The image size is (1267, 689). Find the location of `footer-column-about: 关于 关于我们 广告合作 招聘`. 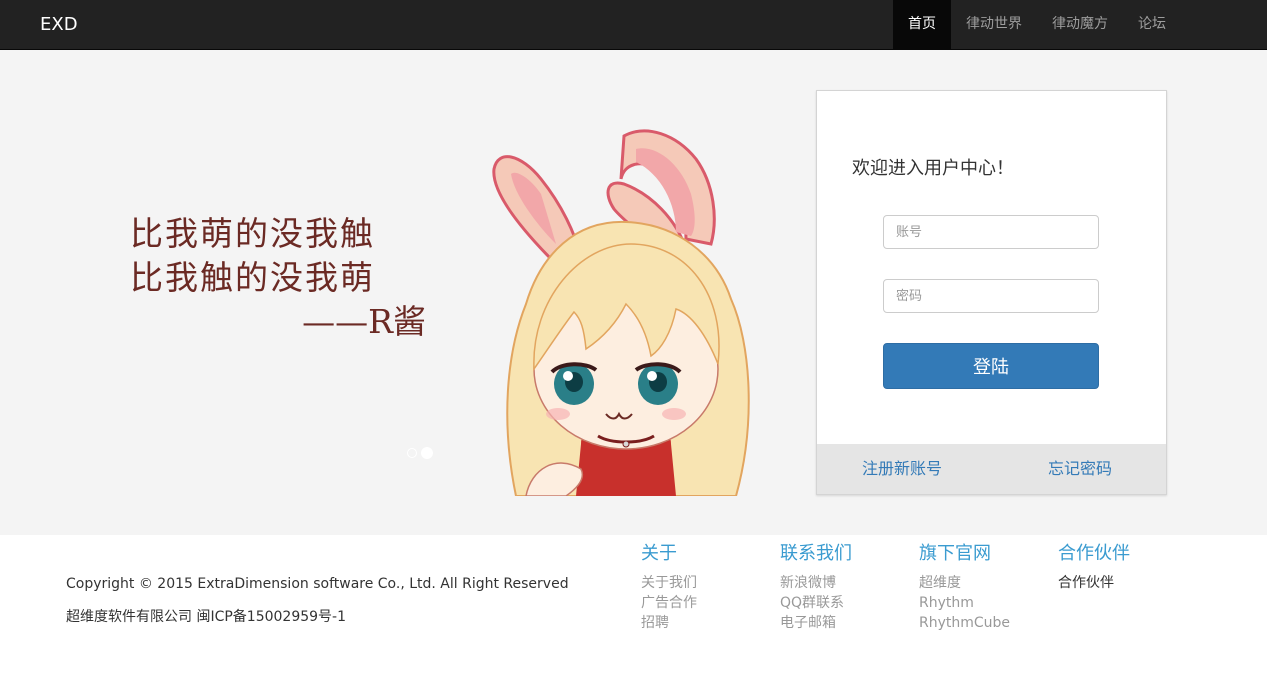

footer-column-about: 关于 关于我们 广告合作 招聘 is located at coordinates (669, 588).